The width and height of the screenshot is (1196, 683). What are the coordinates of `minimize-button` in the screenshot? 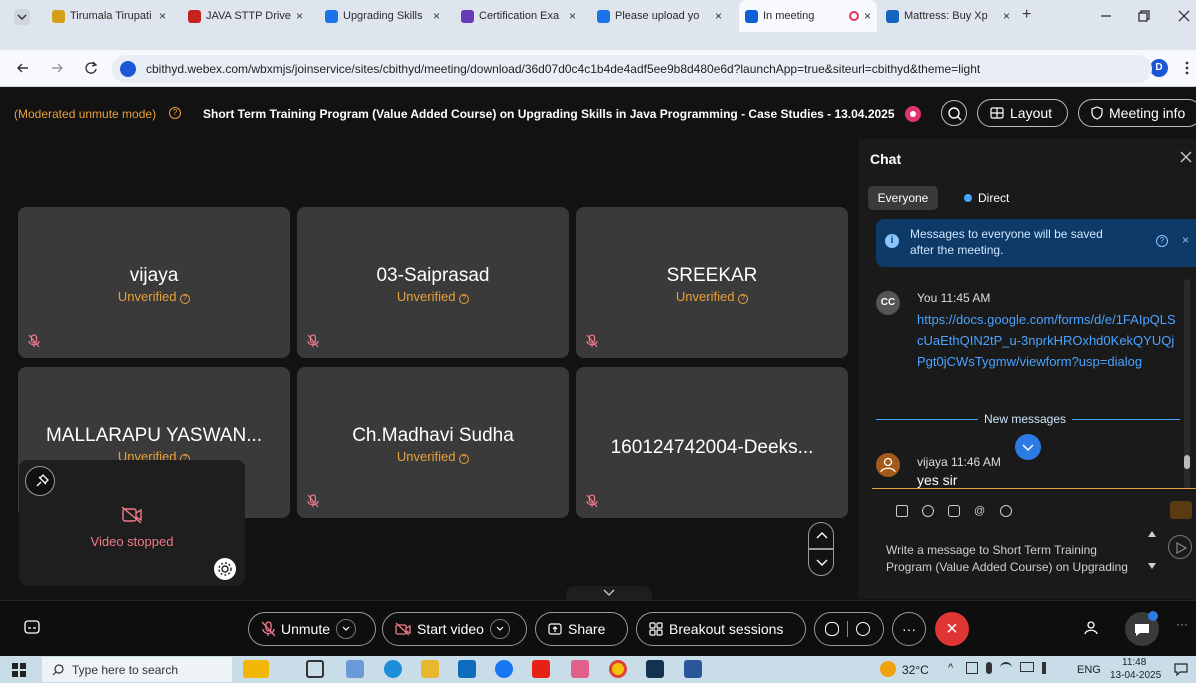 It's located at (1106, 16).